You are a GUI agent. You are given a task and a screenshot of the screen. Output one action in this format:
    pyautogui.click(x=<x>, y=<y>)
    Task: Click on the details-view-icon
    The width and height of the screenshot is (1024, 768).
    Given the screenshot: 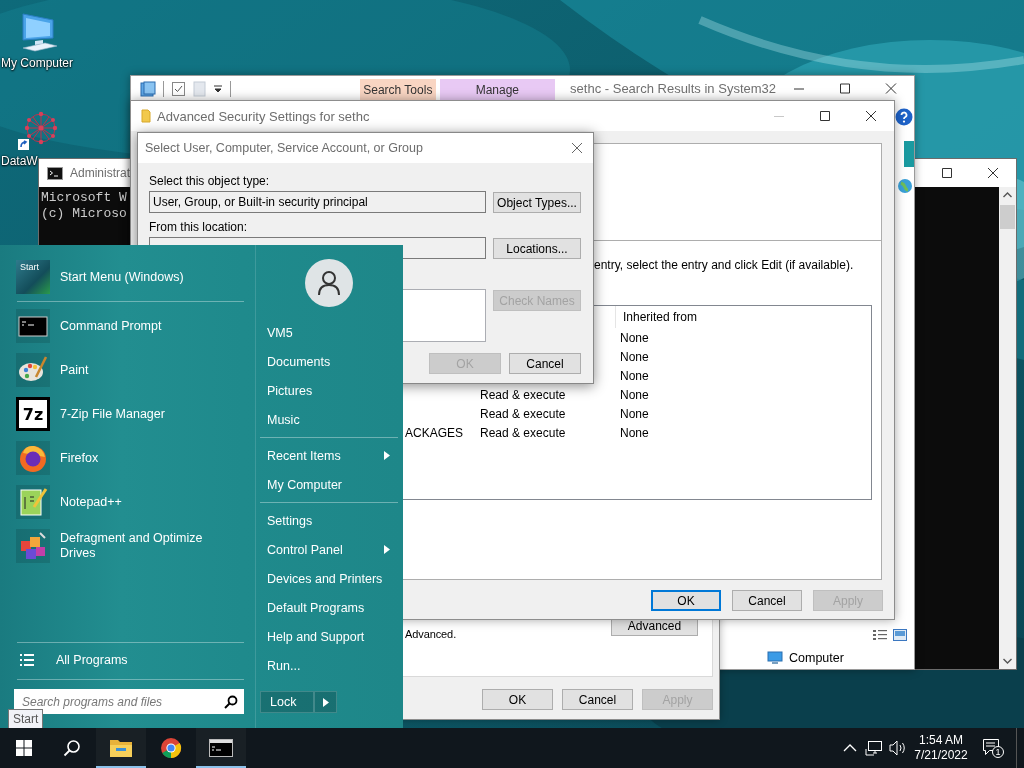 What is the action you would take?
    pyautogui.click(x=880, y=634)
    